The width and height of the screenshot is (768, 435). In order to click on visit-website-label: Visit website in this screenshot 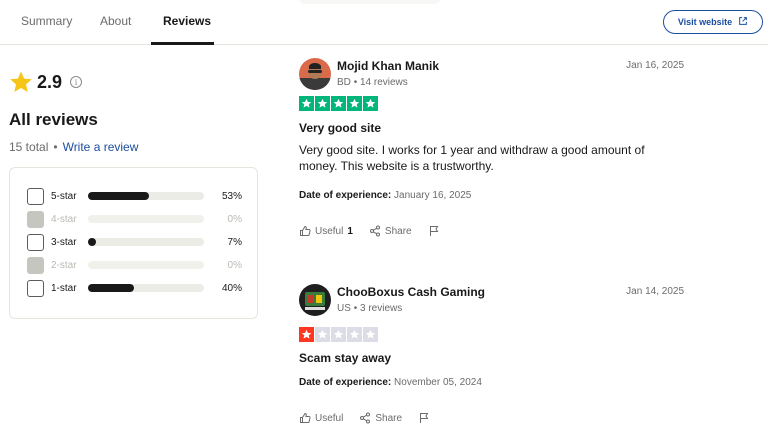, I will do `click(705, 22)`.